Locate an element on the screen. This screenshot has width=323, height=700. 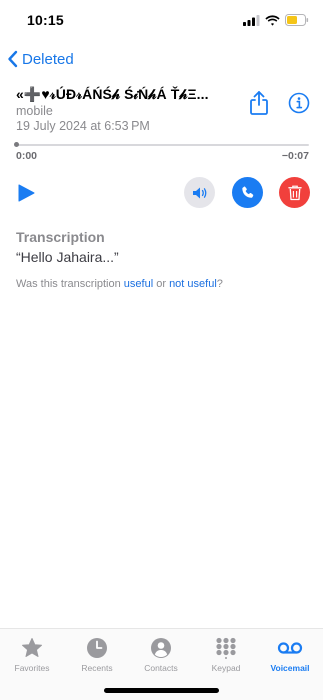
caller-type: mobile is located at coordinates (34, 111).